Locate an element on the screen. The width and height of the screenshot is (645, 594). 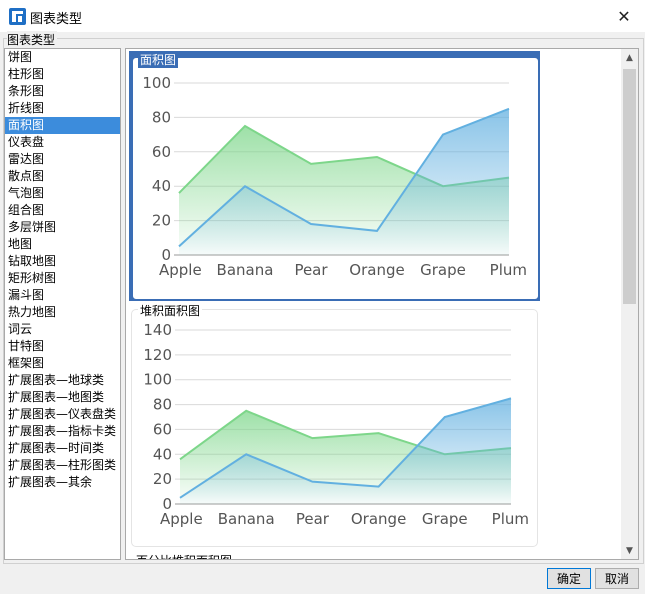
preview-scrollbar: ▲ ▼ is located at coordinates (629, 304).